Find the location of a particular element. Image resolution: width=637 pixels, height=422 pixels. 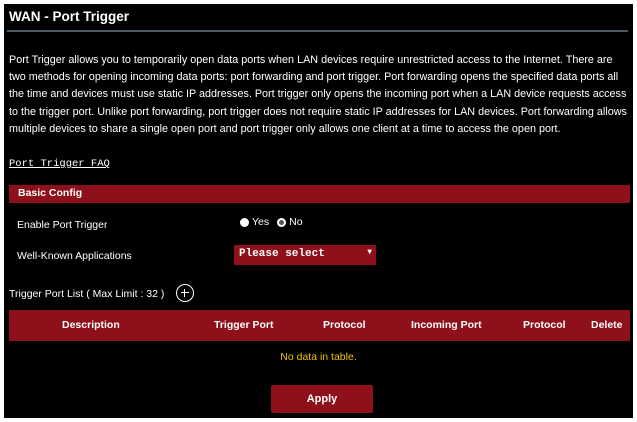

port-trigger-faq-link: Port Trigger FAQ is located at coordinates (59, 164).